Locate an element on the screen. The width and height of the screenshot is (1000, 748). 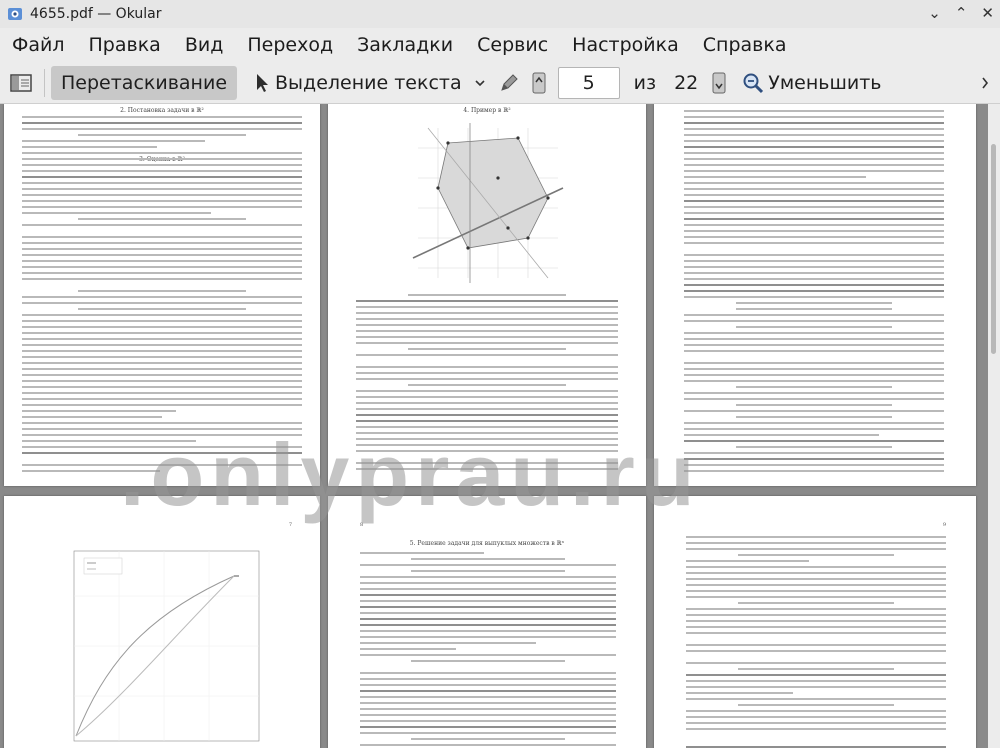
page-number-field: 5 is located at coordinates (589, 83).